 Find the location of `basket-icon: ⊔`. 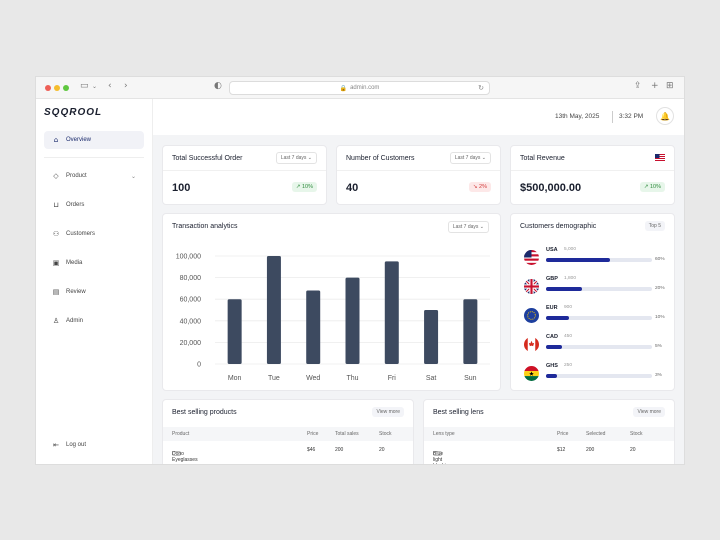

basket-icon: ⊔ is located at coordinates (56, 205).